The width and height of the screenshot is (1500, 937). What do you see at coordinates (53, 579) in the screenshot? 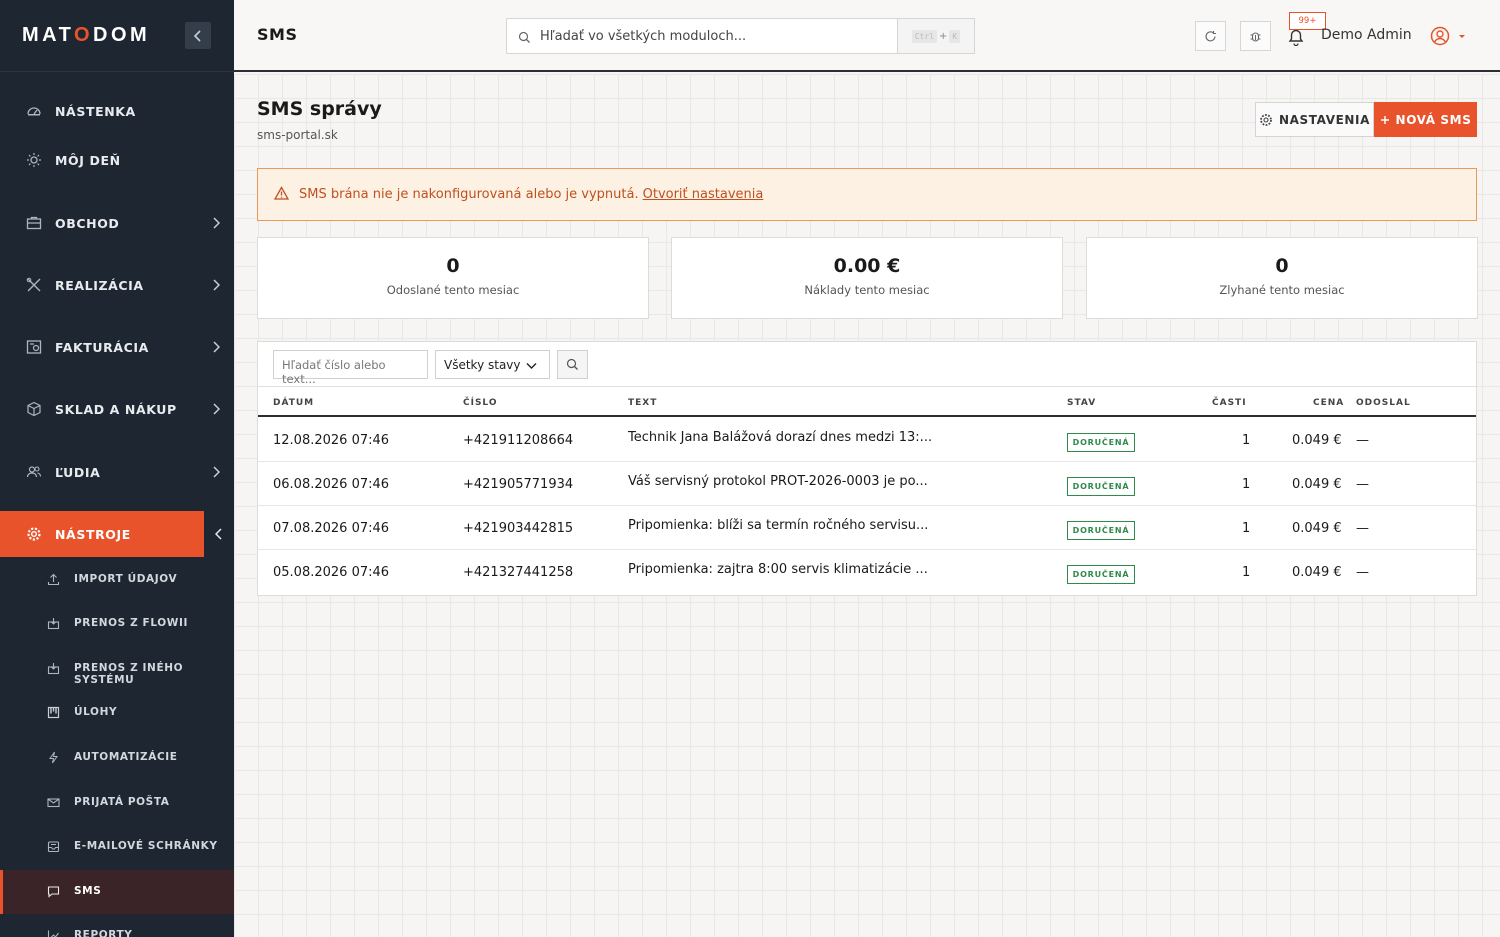
I see `upload-icon` at bounding box center [53, 579].